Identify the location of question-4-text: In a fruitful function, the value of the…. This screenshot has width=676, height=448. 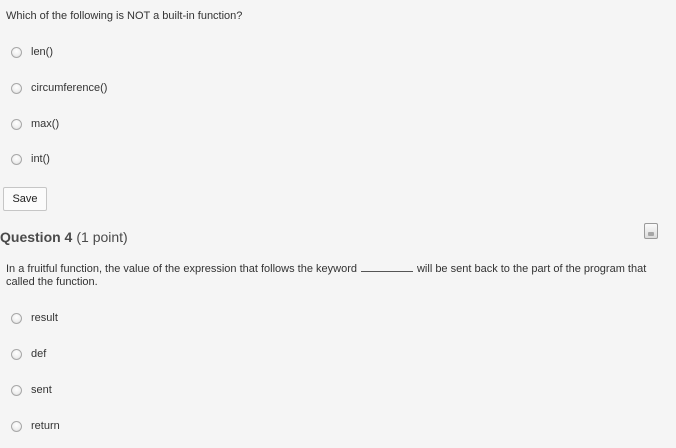
(336, 276).